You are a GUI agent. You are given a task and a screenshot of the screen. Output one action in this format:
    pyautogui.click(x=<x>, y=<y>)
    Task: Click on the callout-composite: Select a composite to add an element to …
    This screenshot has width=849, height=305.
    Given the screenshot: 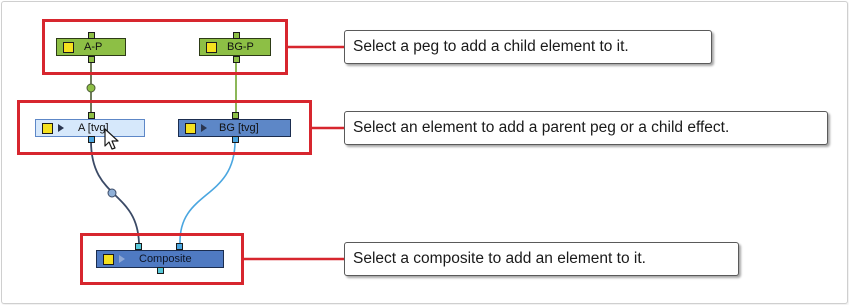 What is the action you would take?
    pyautogui.click(x=541, y=259)
    